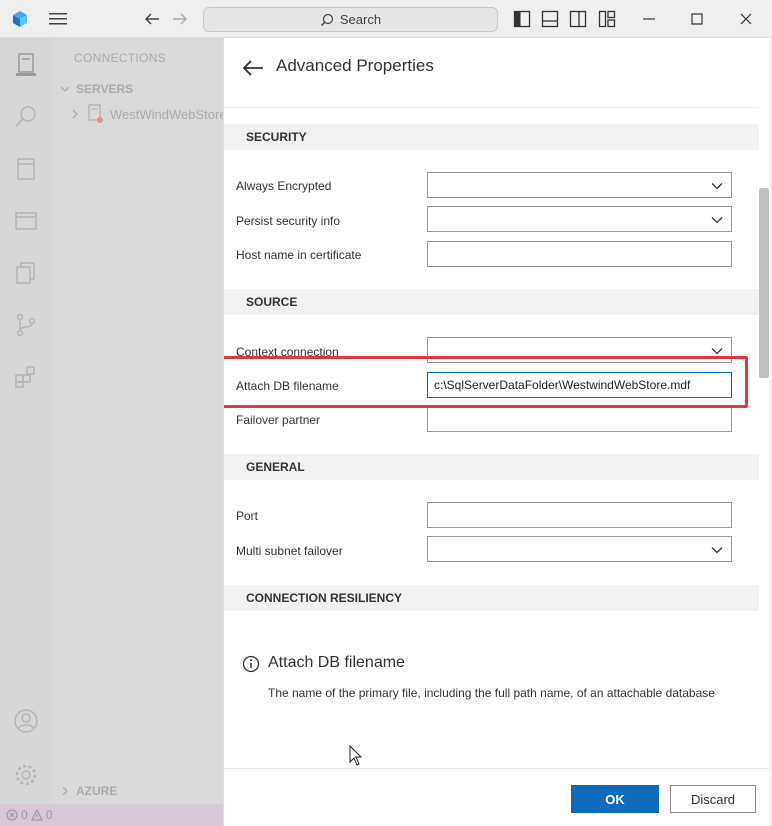 Image resolution: width=772 pixels, height=826 pixels. I want to click on servers-section-header: SERVERS, so click(96, 89).